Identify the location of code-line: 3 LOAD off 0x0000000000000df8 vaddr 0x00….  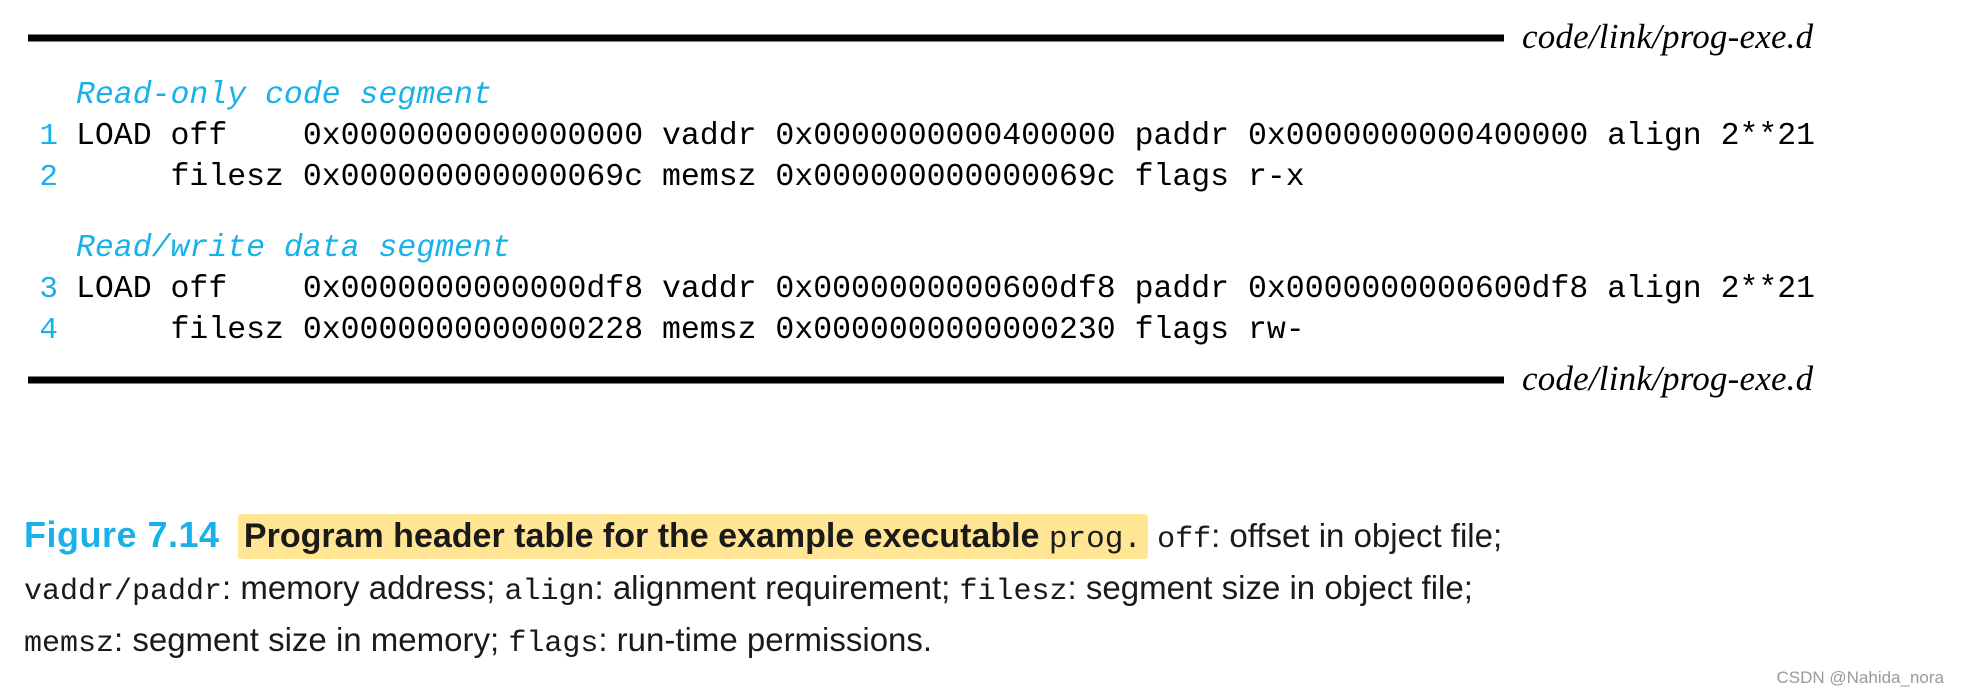
(981, 289).